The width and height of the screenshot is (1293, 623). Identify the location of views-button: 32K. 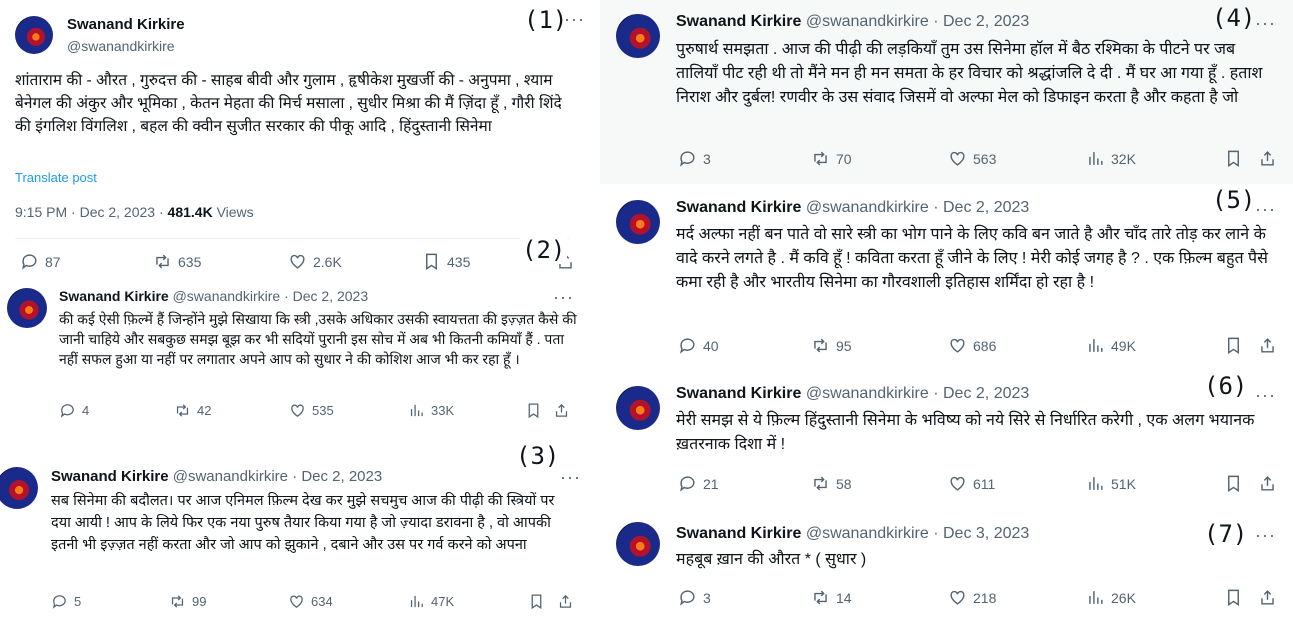
(1111, 158).